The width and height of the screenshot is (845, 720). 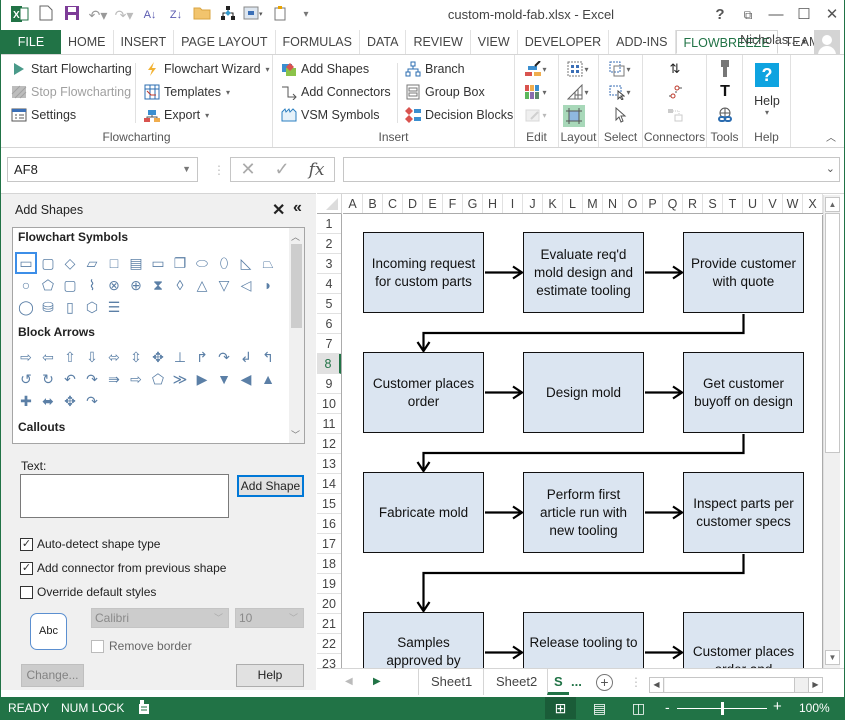 What do you see at coordinates (268, 357) in the screenshot?
I see `block-arrow-icon: ↰` at bounding box center [268, 357].